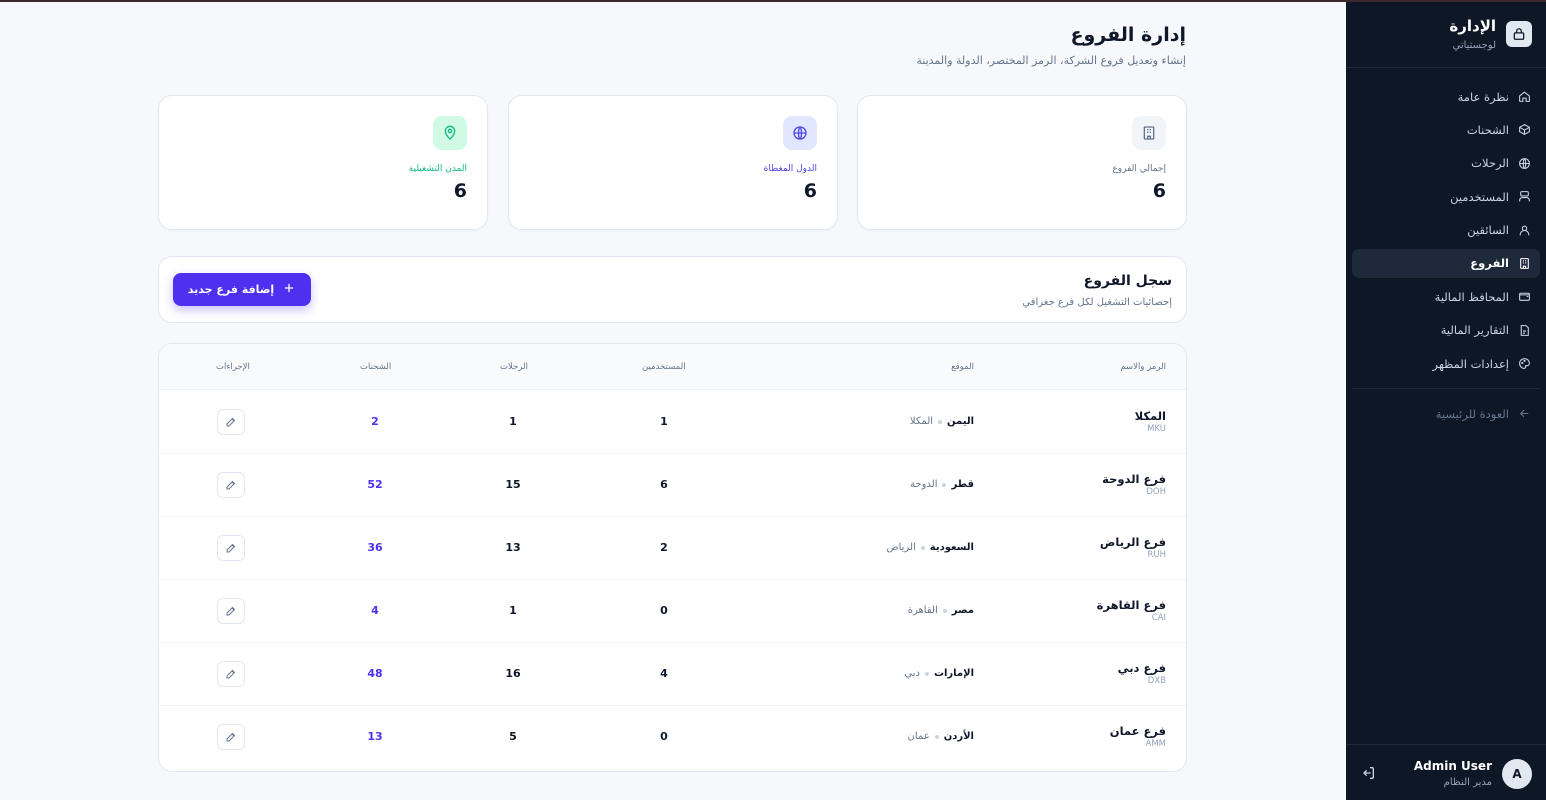 Image resolution: width=1546 pixels, height=800 pixels. I want to click on col-actions: الإجراءات, so click(233, 367).